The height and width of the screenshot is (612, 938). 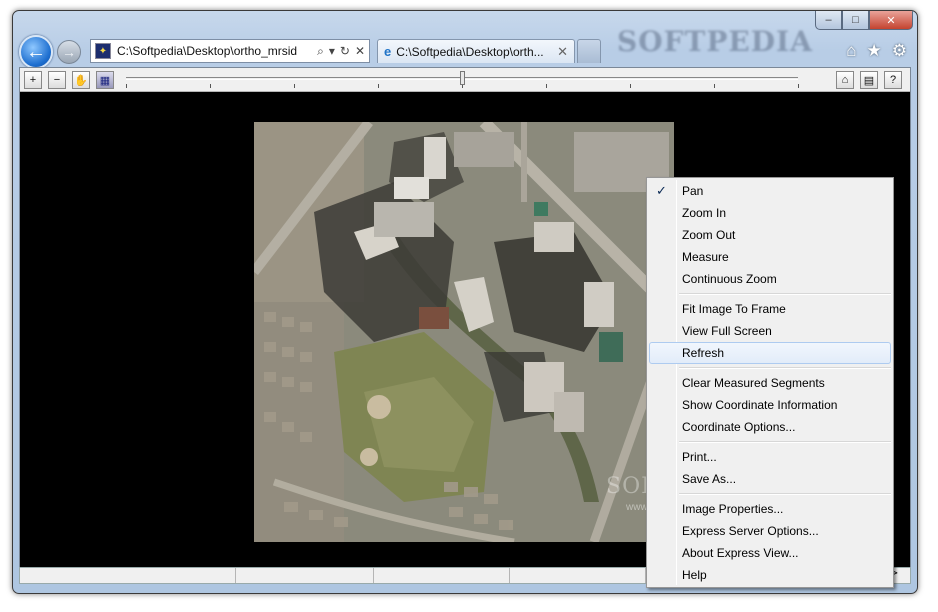 I want to click on menu-item-zoom-in: Zoom In, so click(x=770, y=213).